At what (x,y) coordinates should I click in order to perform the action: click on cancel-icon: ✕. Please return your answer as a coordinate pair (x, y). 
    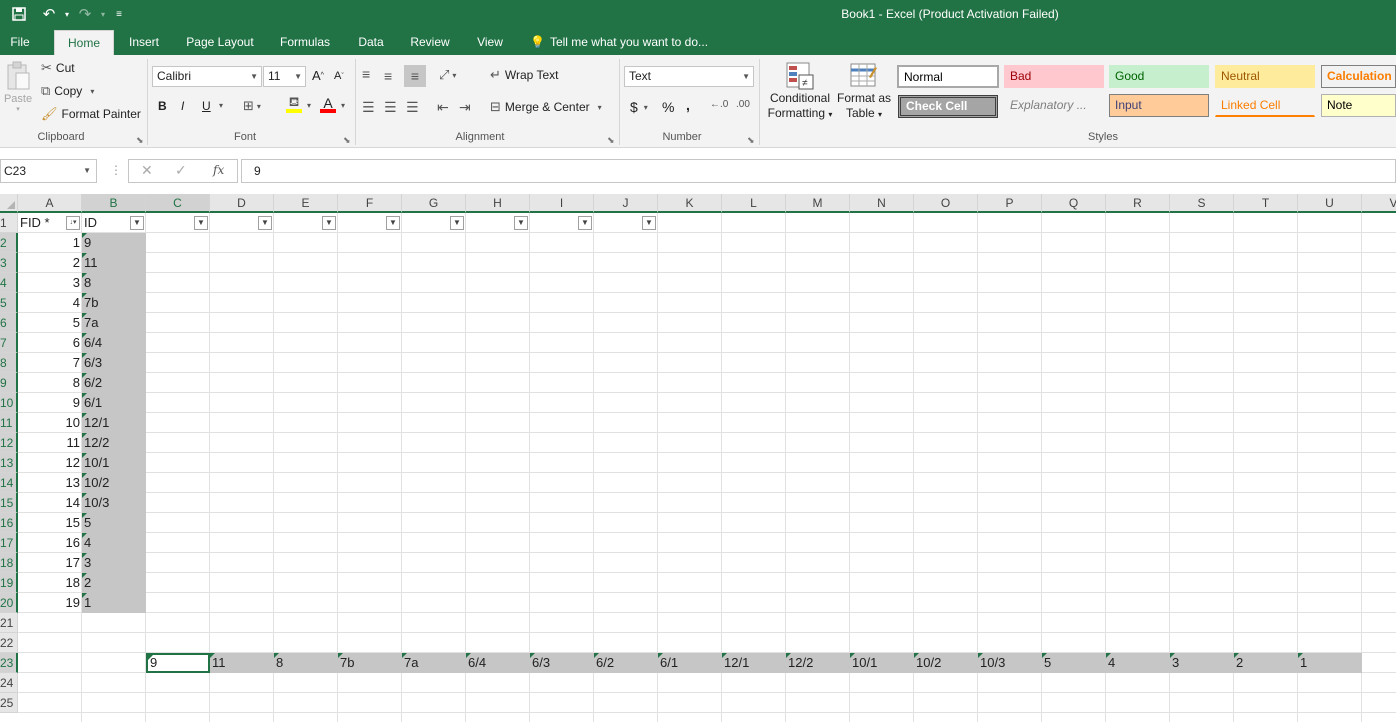
    Looking at the image, I should click on (147, 170).